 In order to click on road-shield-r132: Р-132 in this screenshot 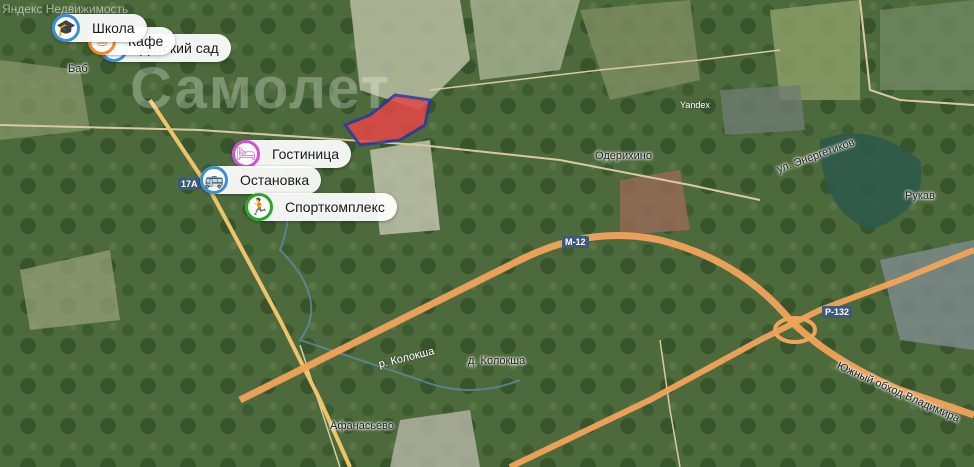, I will do `click(837, 312)`.